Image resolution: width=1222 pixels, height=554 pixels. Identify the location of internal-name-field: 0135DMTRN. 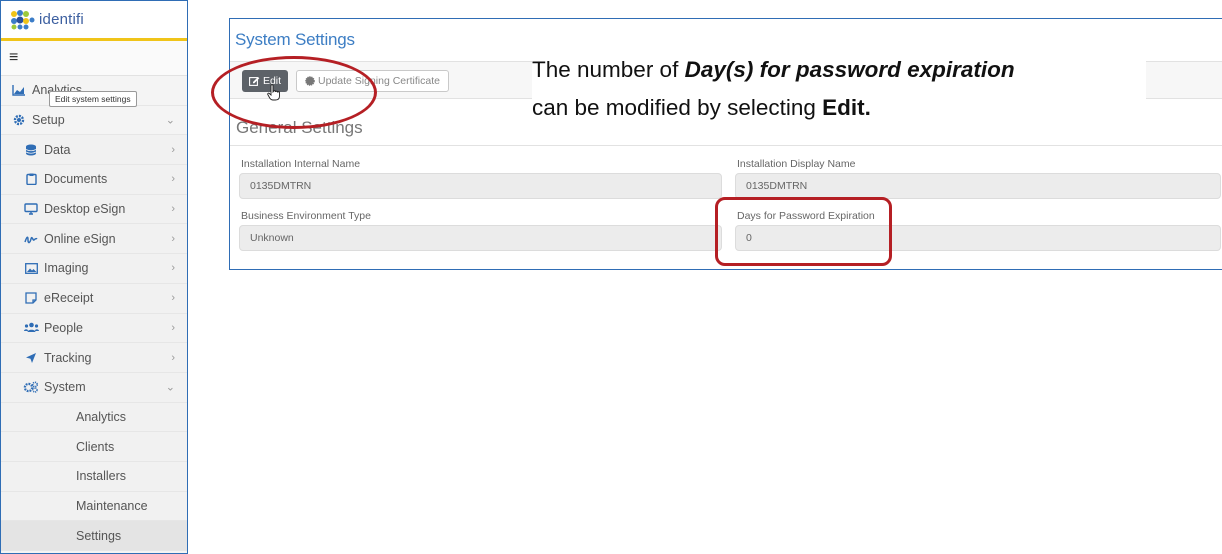
(480, 186).